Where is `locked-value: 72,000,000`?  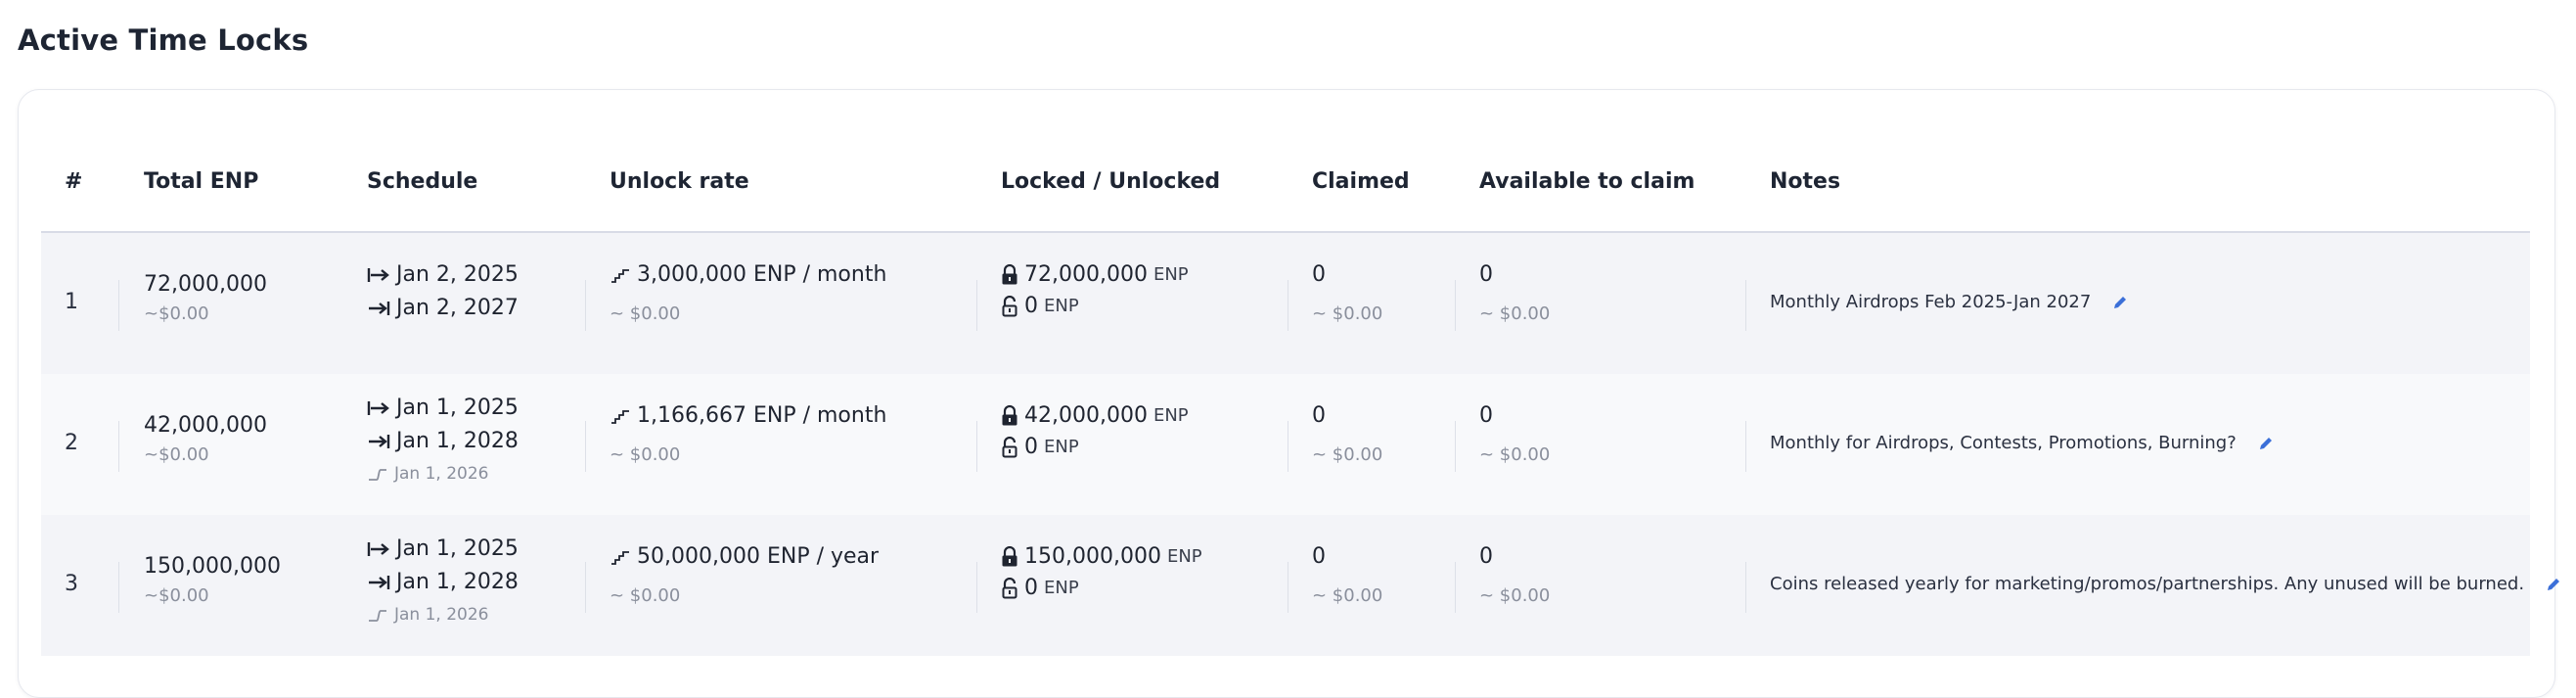 locked-value: 72,000,000 is located at coordinates (1086, 274).